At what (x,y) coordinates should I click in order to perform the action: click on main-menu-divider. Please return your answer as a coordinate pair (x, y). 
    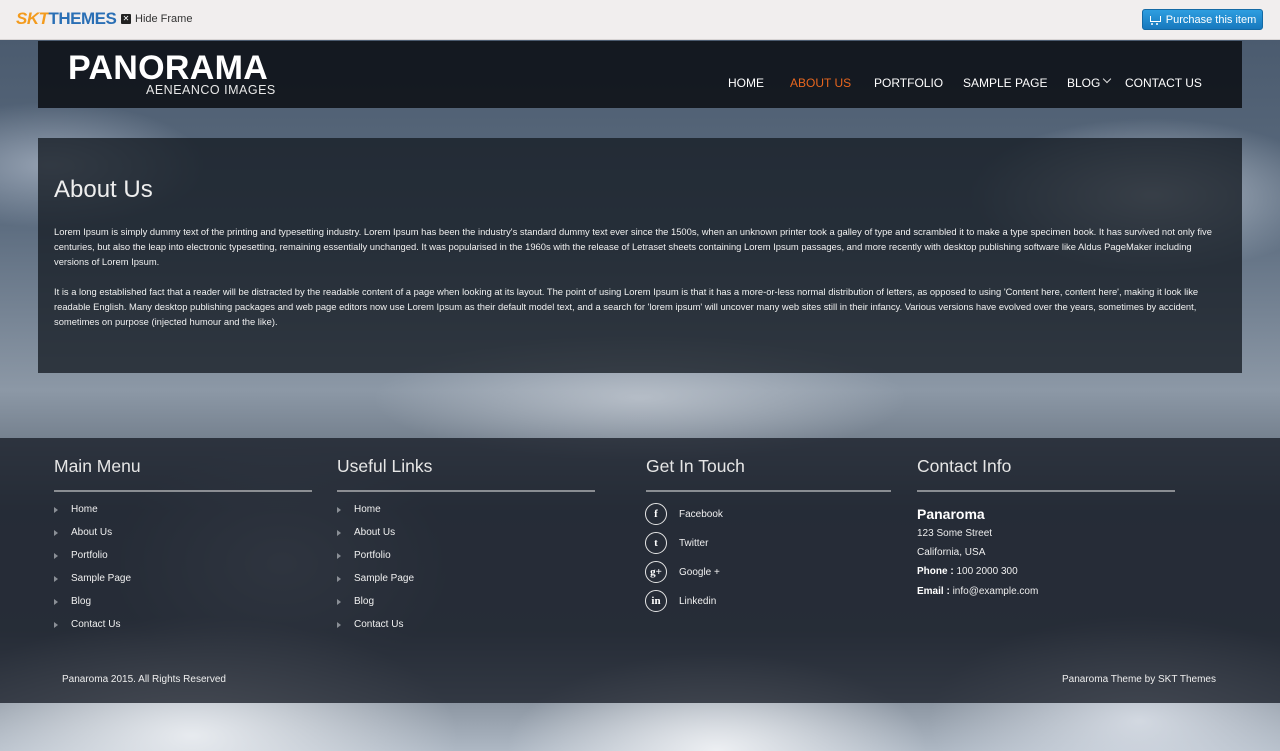
    Looking at the image, I should click on (183, 491).